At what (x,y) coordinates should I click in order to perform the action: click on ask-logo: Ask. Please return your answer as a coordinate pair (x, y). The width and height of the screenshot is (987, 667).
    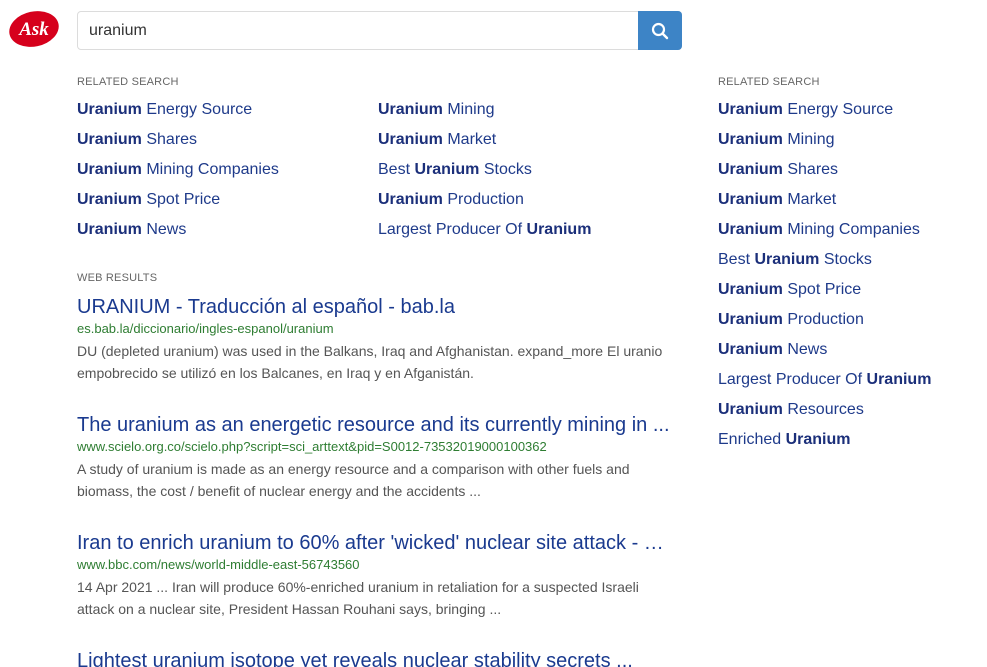
    Looking at the image, I should click on (34, 29).